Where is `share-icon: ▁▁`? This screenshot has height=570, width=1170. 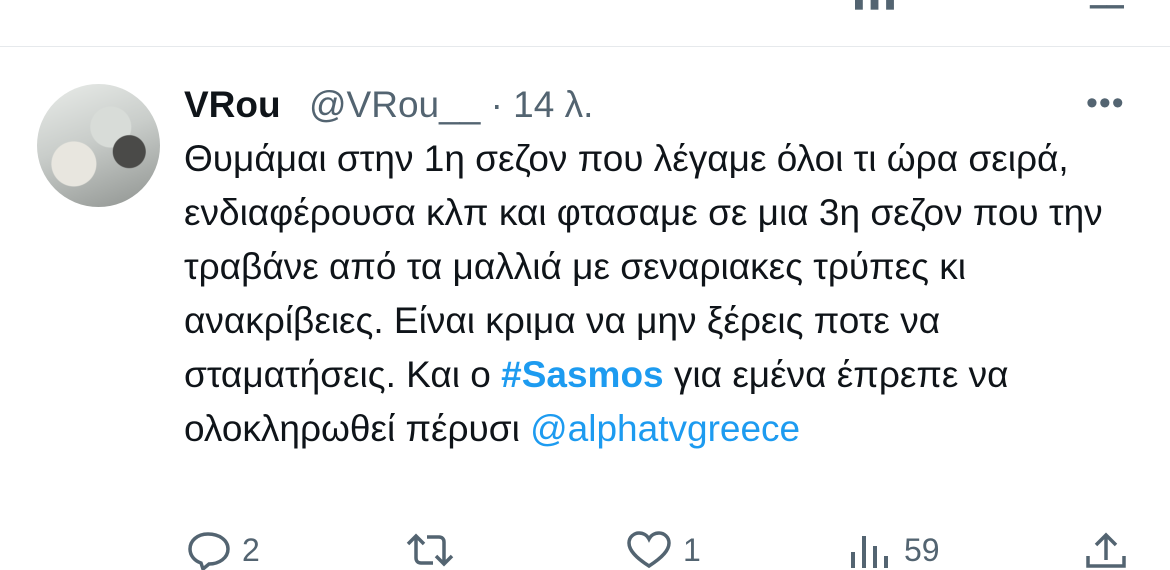
share-icon: ▁▁ is located at coordinates (1107, 3).